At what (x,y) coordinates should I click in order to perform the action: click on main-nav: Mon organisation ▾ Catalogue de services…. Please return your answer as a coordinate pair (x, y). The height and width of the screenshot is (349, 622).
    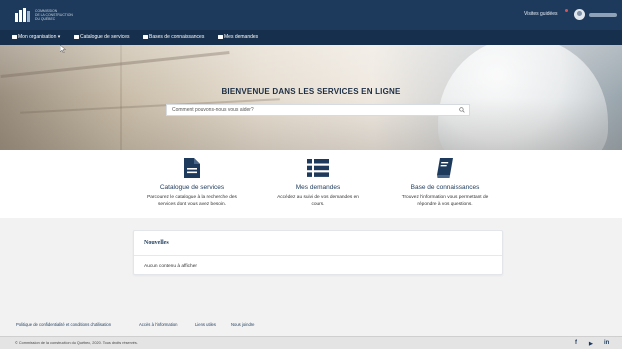
    Looking at the image, I should click on (311, 37).